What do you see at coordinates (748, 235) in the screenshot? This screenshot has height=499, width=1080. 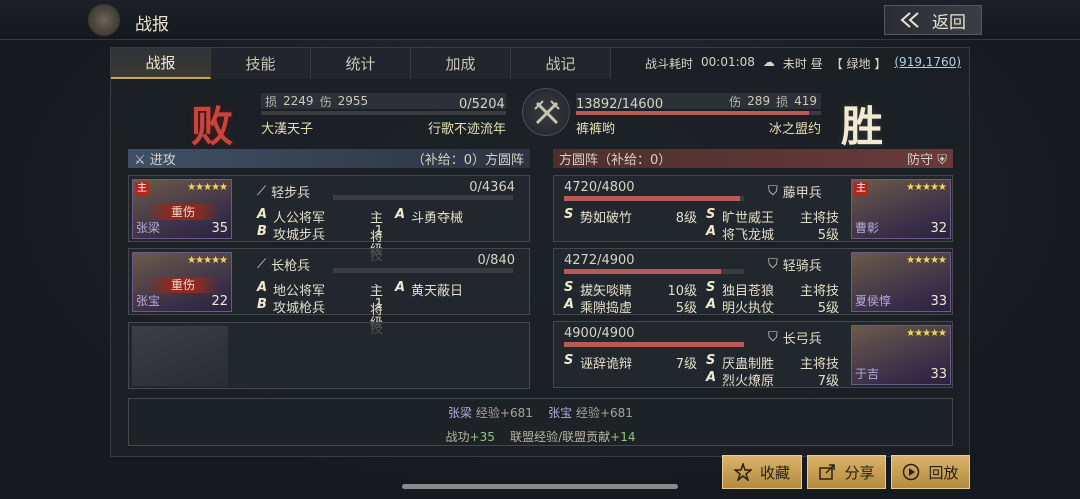 I see `skill-name: 将飞龙城` at bounding box center [748, 235].